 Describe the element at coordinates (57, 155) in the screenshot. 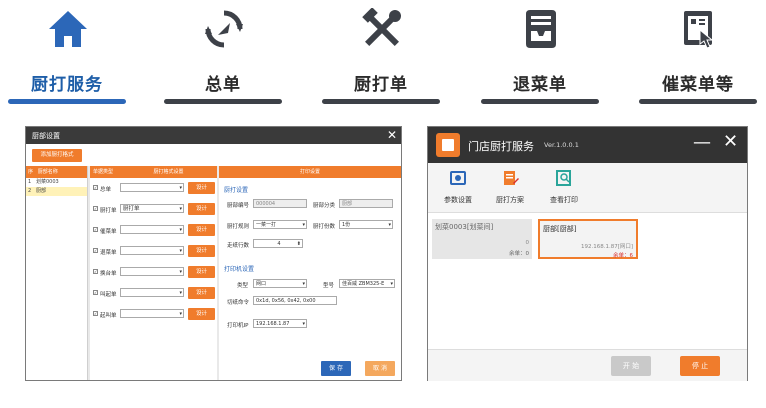

I see `add-print-format-button: 添加厨打格式` at that location.